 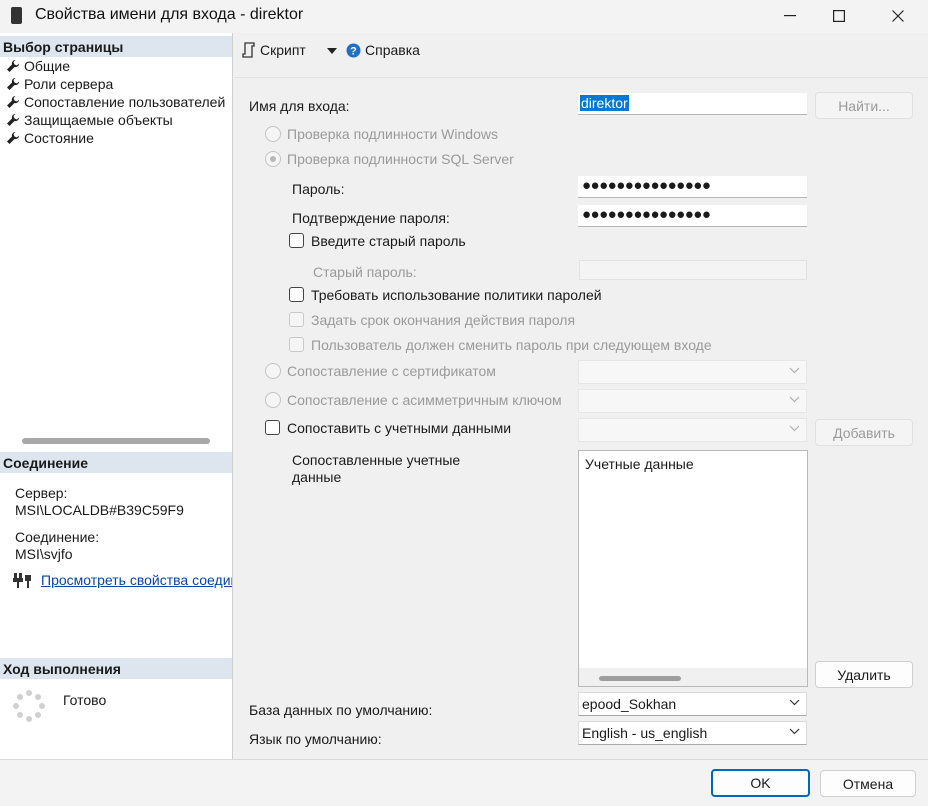 I want to click on password-label: Пароль:, so click(x=318, y=189).